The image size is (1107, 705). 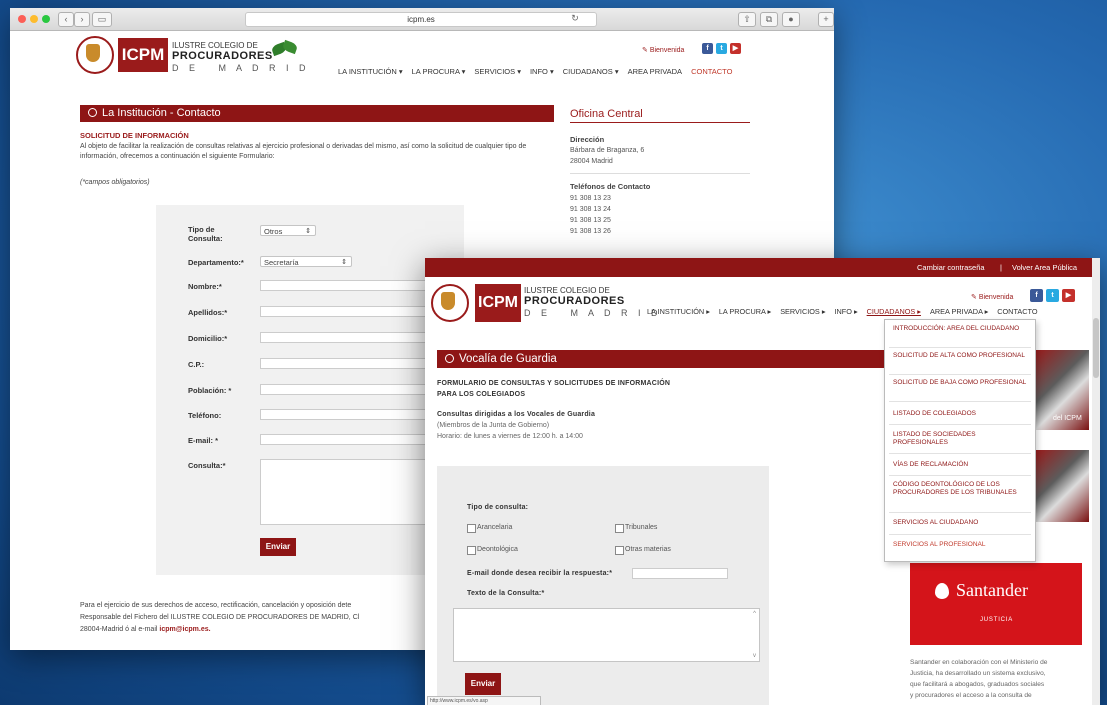 What do you see at coordinates (471, 528) in the screenshot?
I see `arancelaria-checkbox` at bounding box center [471, 528].